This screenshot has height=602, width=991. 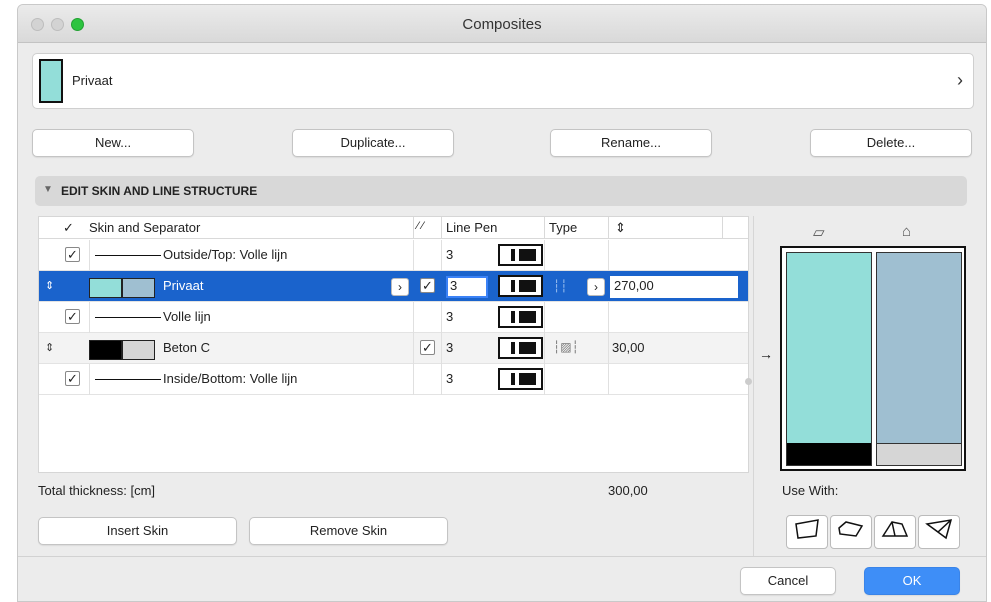 I want to click on type-icon: ┆┆, so click(x=560, y=286).